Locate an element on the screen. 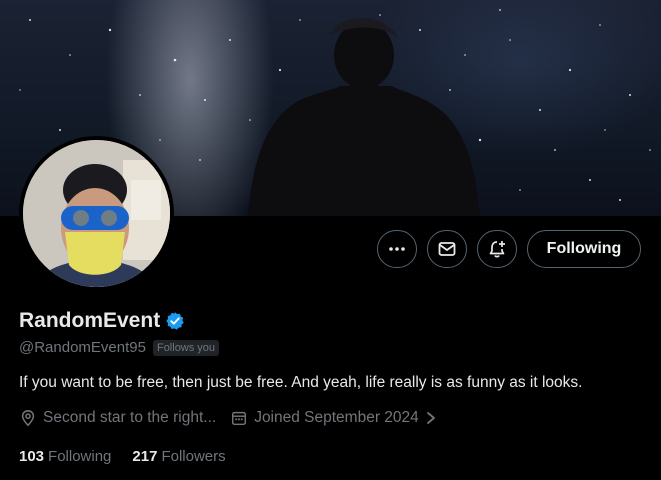  name-row: RandomEvent is located at coordinates (102, 321).